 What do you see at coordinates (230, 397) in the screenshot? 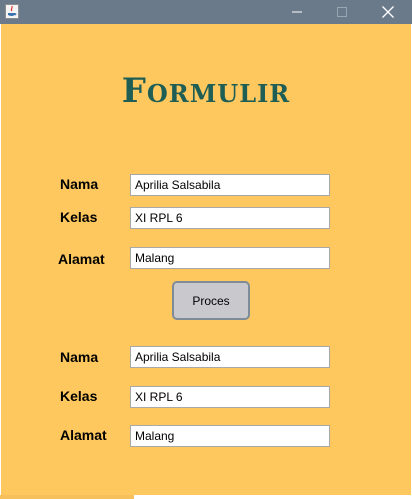
I see `kelas-output-field` at bounding box center [230, 397].